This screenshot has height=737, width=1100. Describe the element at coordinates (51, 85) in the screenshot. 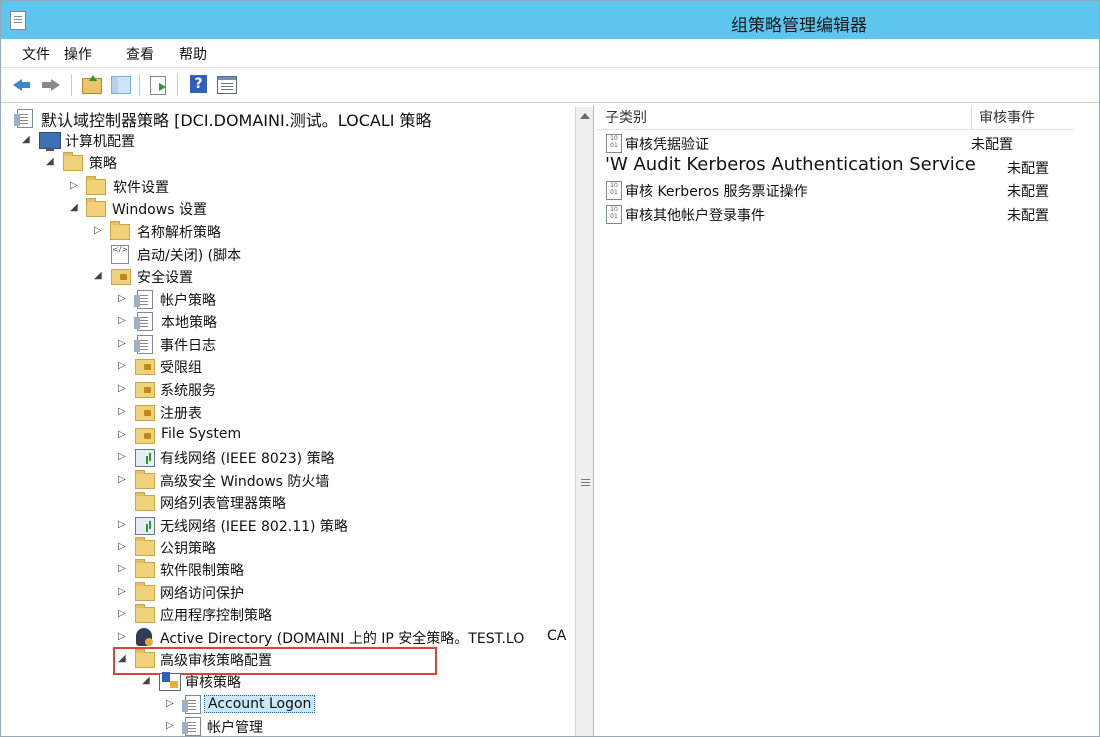

I see `forward-button` at that location.